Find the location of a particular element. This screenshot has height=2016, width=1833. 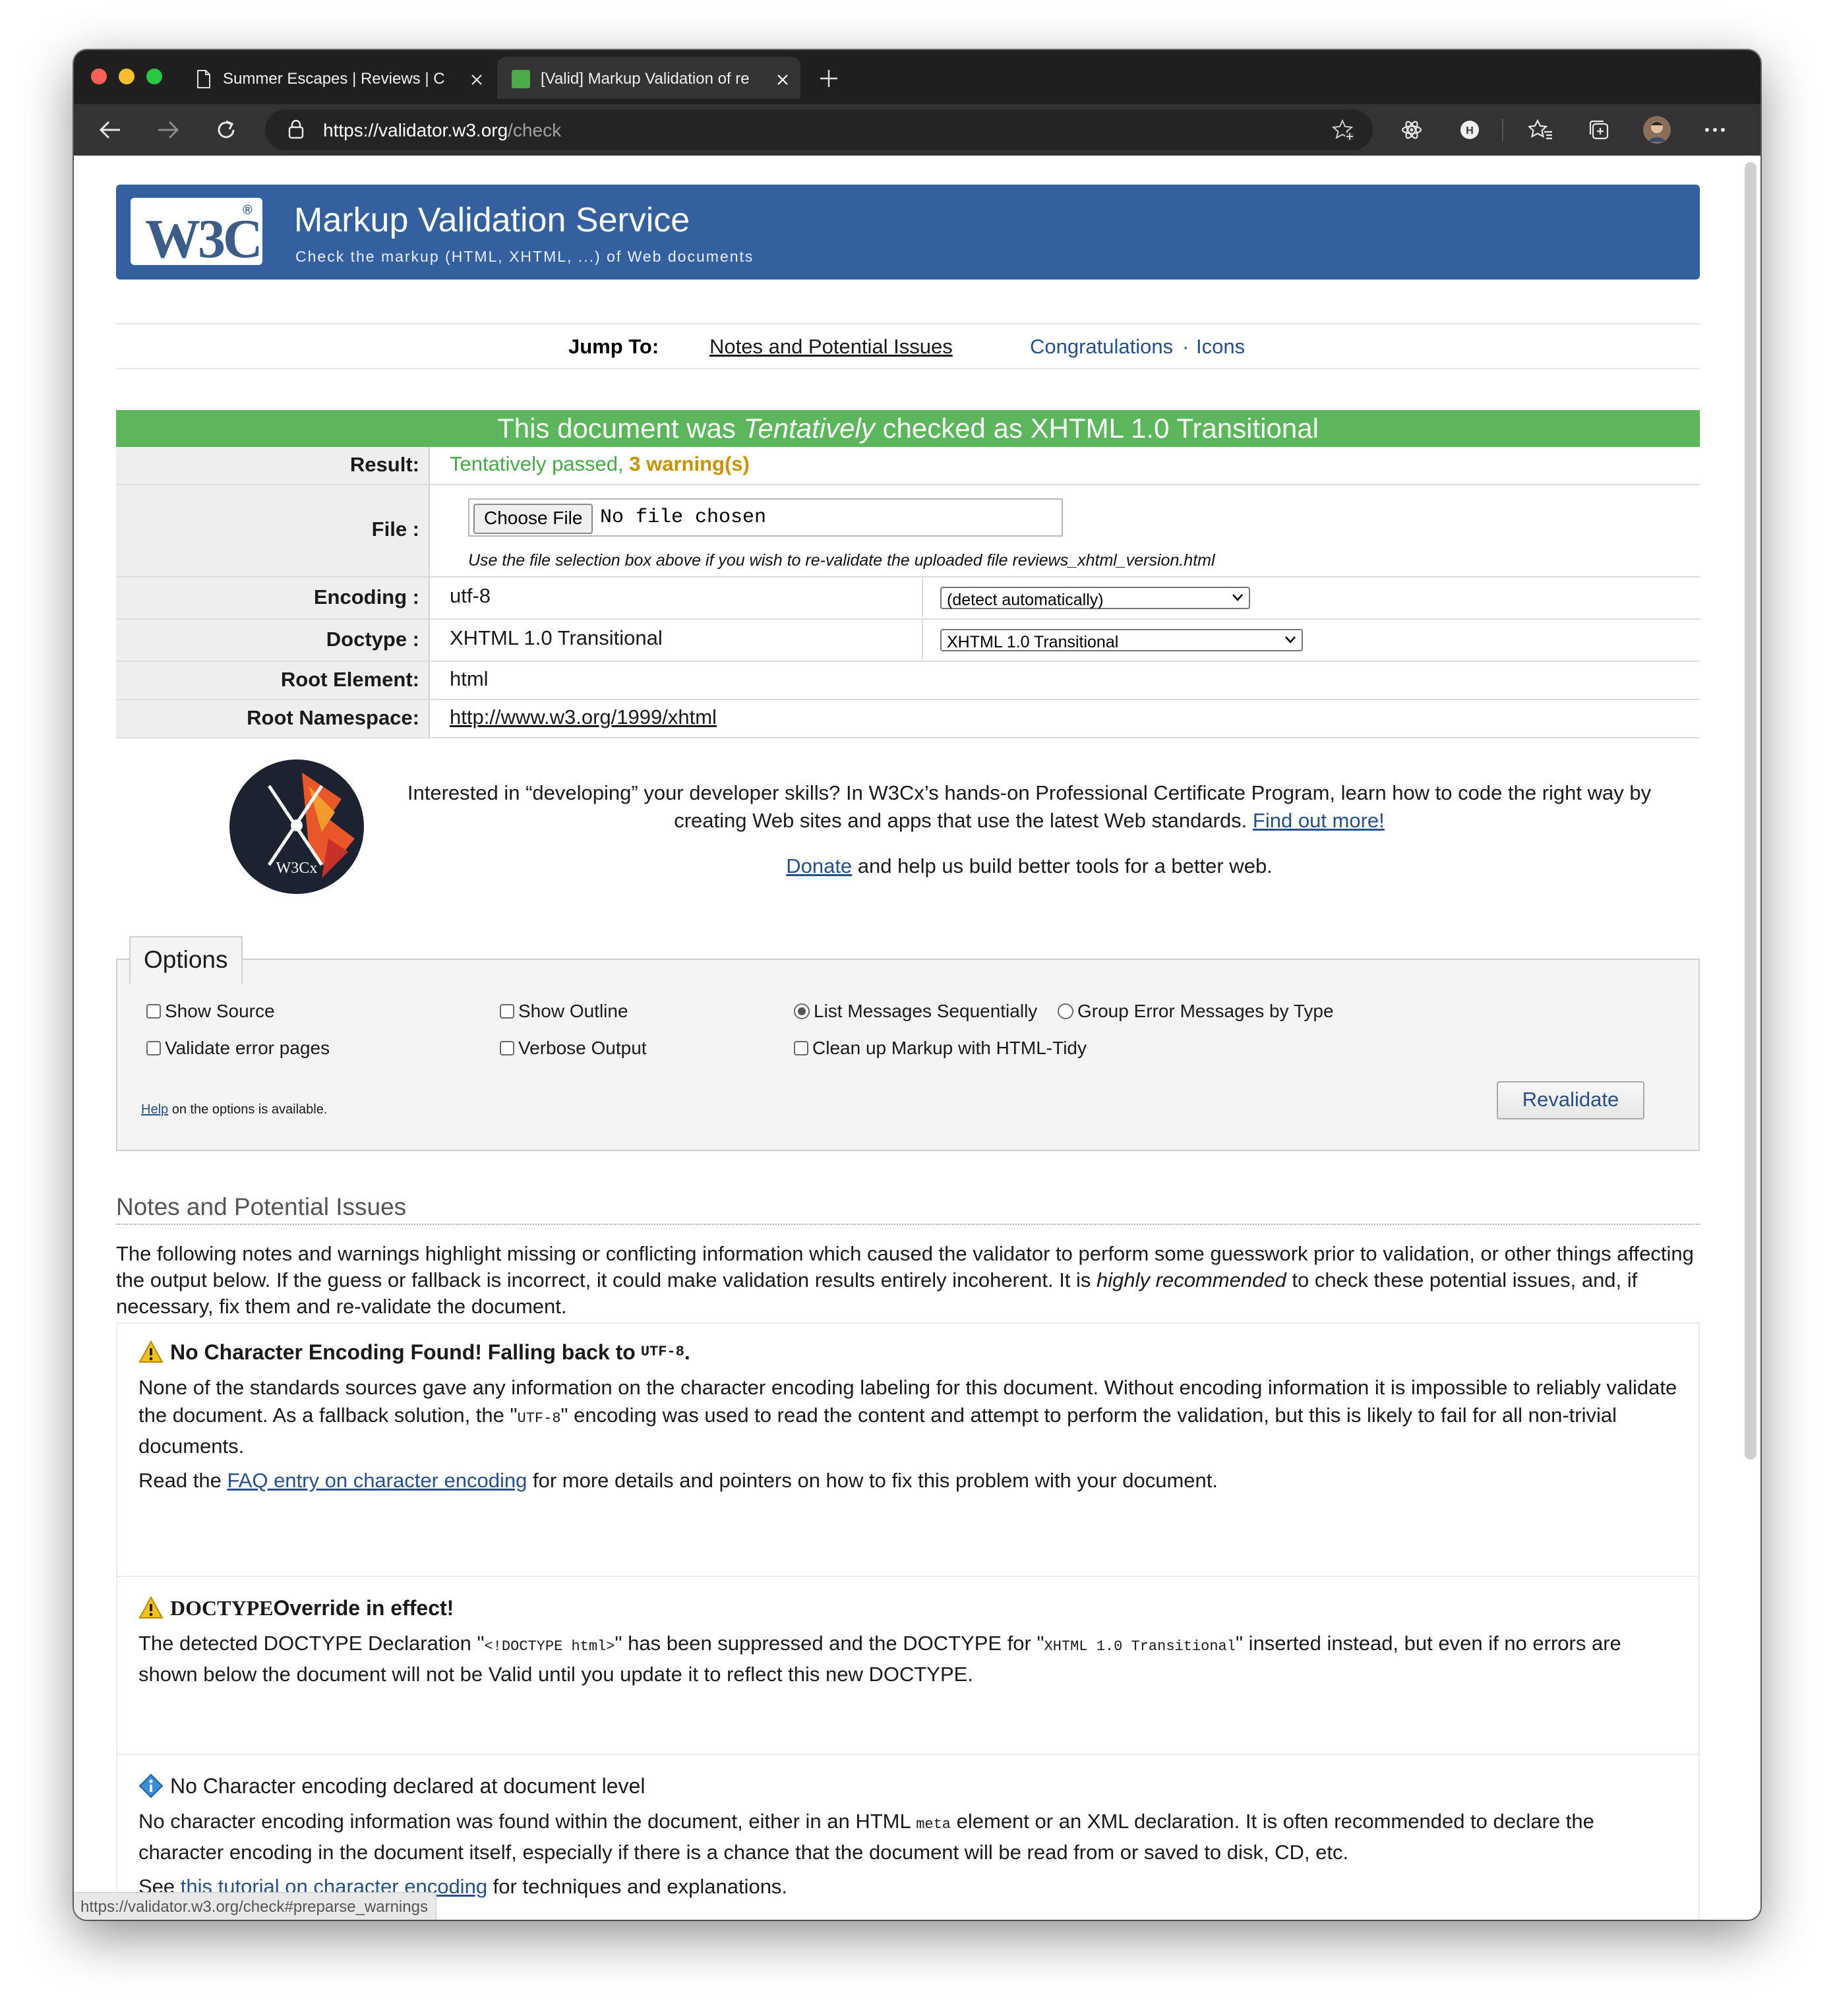

favorites-button is located at coordinates (1540, 129).